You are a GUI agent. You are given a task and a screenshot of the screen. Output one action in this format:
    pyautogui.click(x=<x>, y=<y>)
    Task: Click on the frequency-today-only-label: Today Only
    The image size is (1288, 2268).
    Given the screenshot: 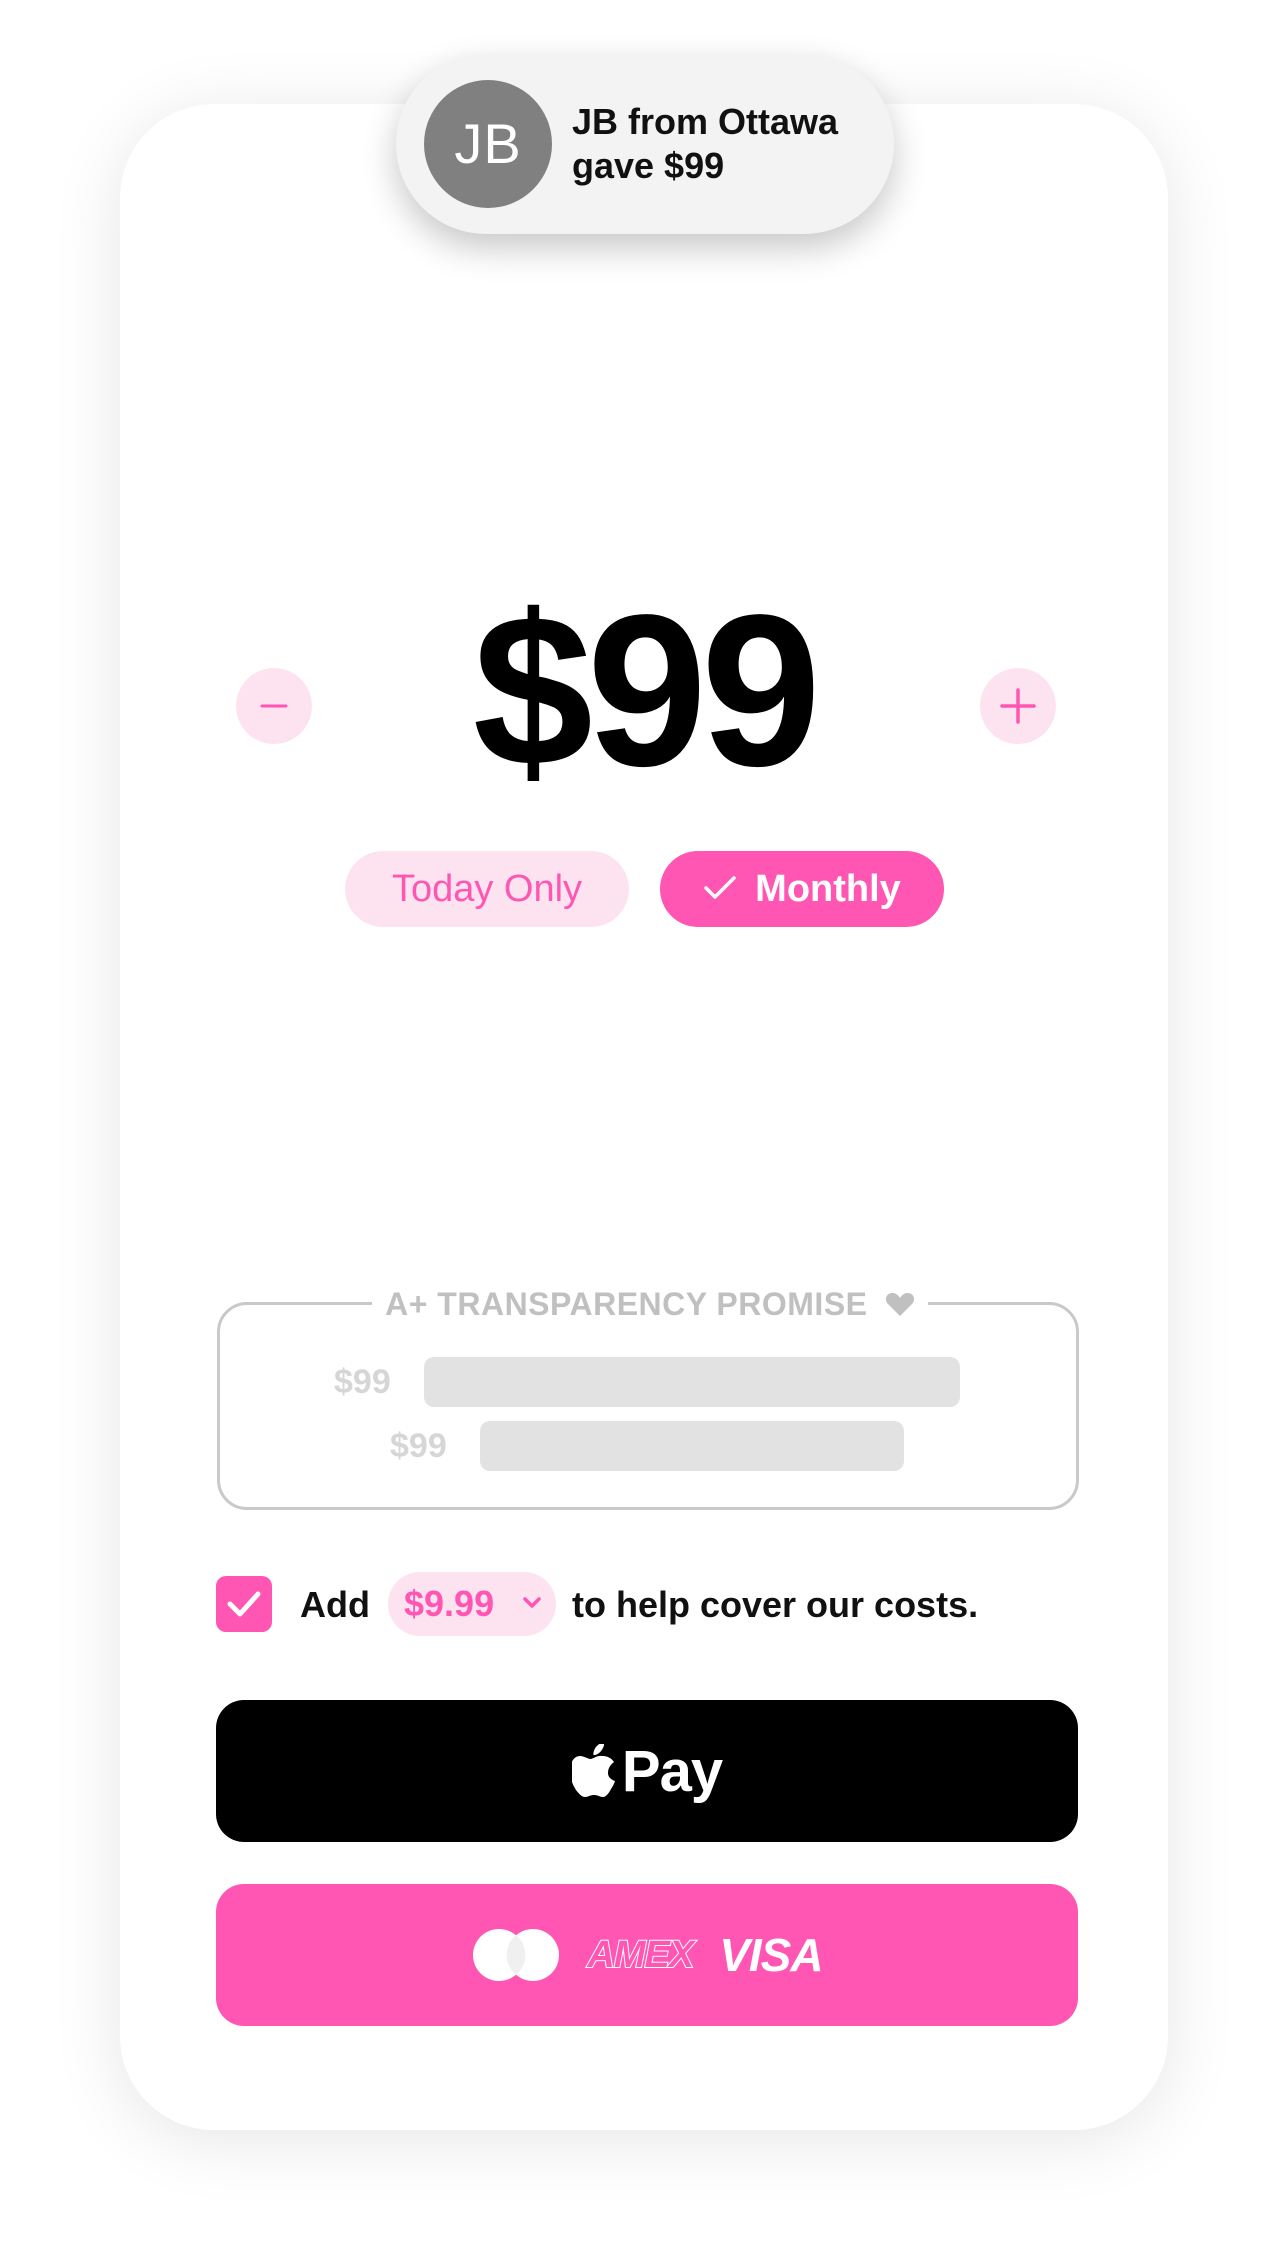 What is the action you would take?
    pyautogui.click(x=487, y=889)
    